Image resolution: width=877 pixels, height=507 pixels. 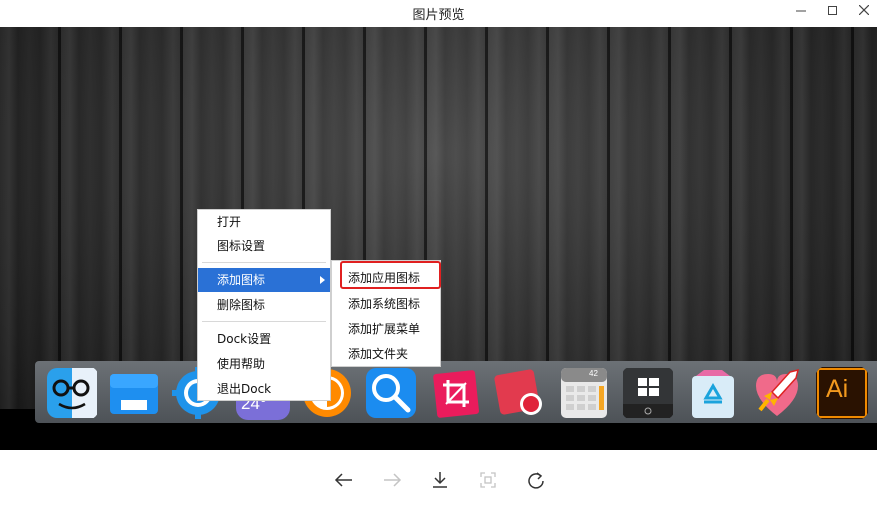 I want to click on dock-bar: 24° 42 Ai, so click(x=456, y=392).